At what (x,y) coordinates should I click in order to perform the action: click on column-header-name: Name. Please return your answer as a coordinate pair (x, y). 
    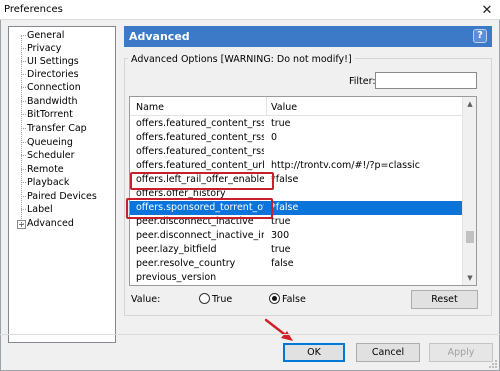
    Looking at the image, I should click on (150, 107).